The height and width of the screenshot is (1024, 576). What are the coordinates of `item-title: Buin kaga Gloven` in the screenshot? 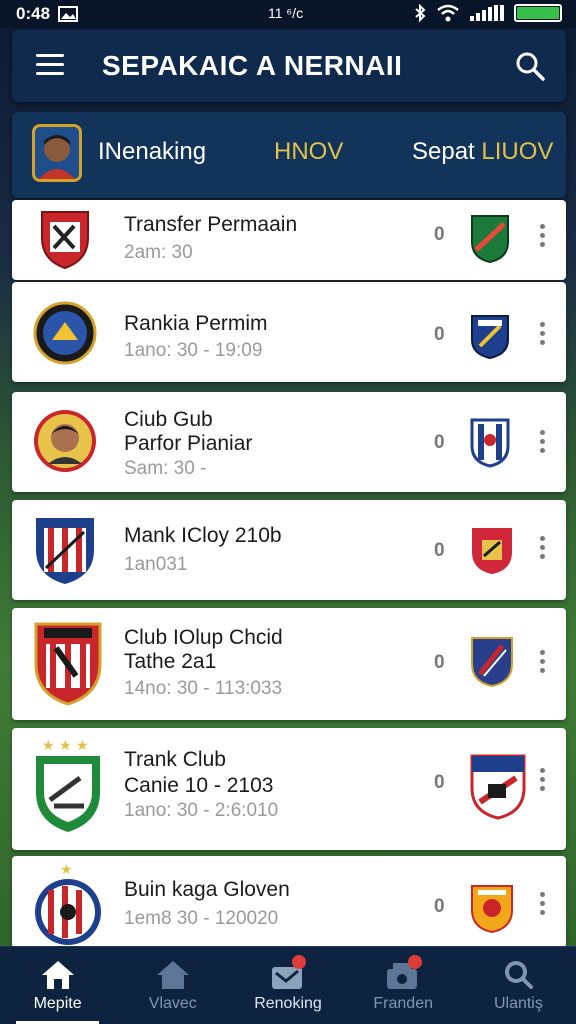 It's located at (207, 889).